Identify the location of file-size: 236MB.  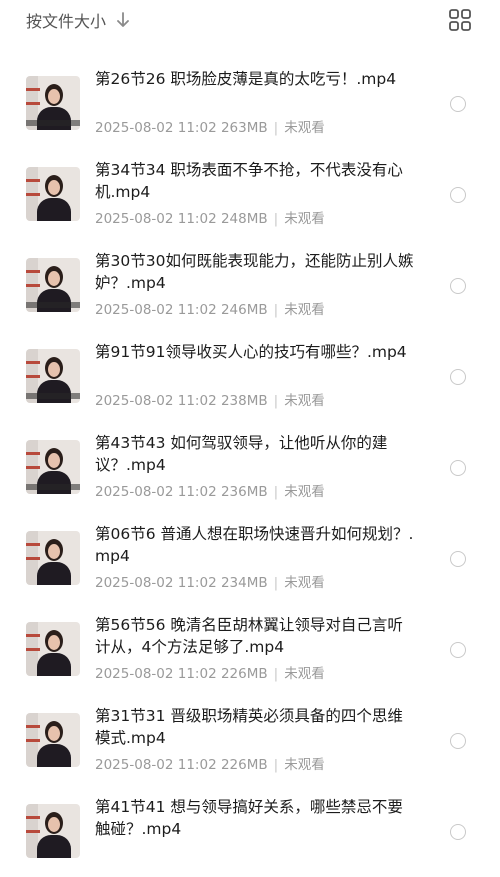
(244, 492).